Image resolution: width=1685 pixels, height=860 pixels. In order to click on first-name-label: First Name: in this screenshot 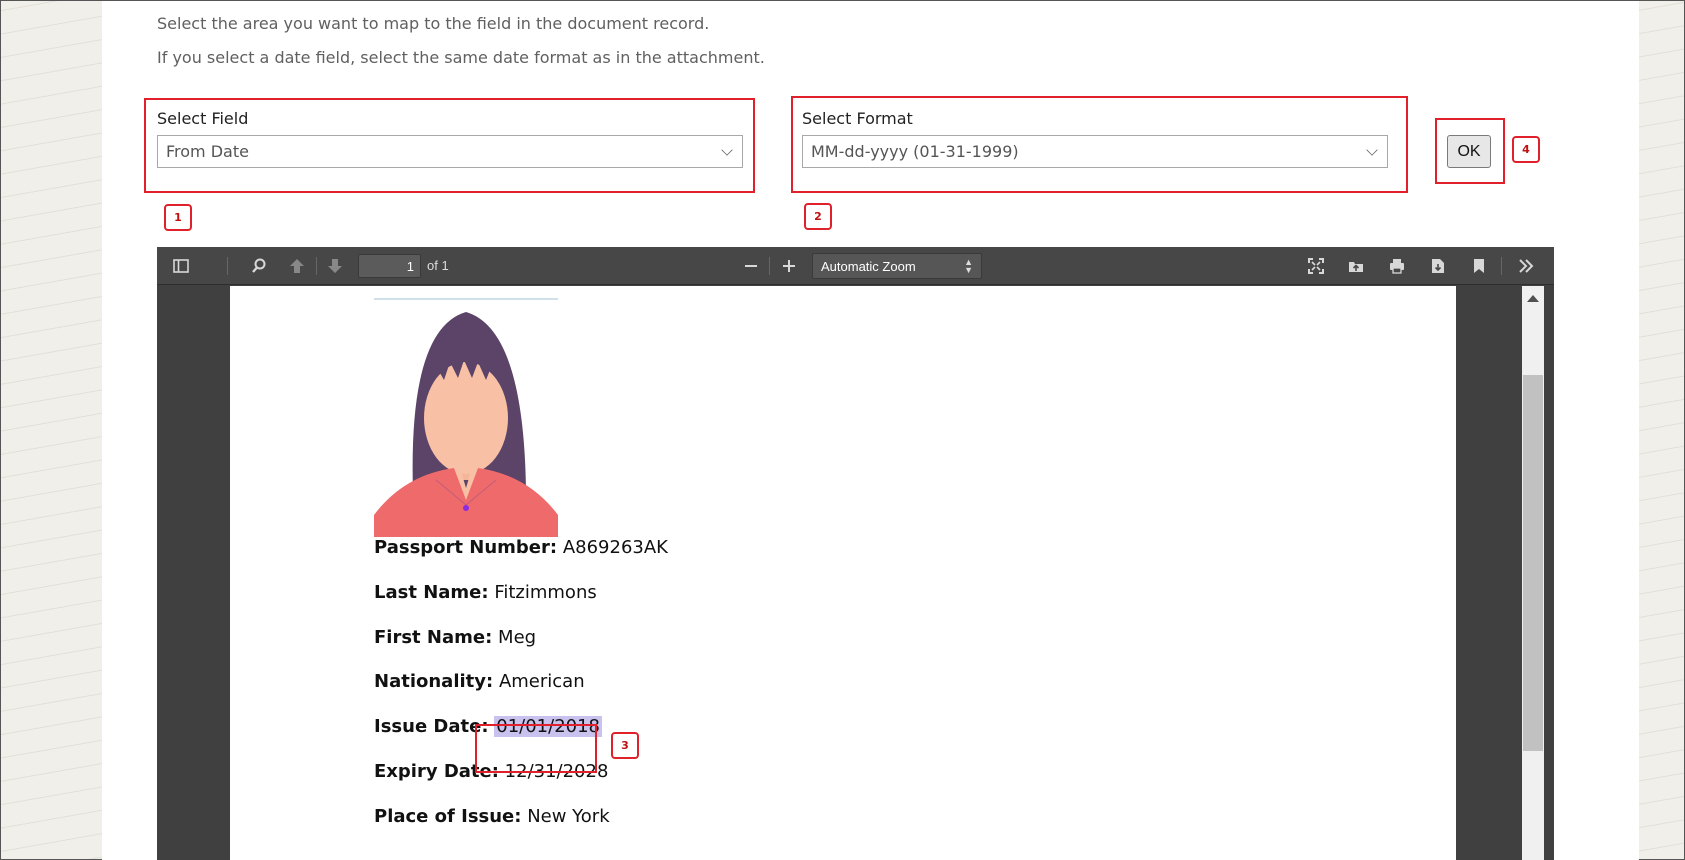, I will do `click(433, 637)`.